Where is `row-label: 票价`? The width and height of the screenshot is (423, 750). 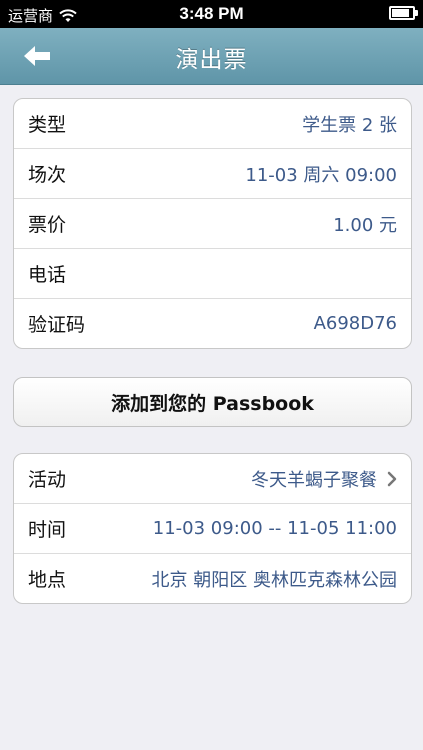 row-label: 票价 is located at coordinates (47, 225).